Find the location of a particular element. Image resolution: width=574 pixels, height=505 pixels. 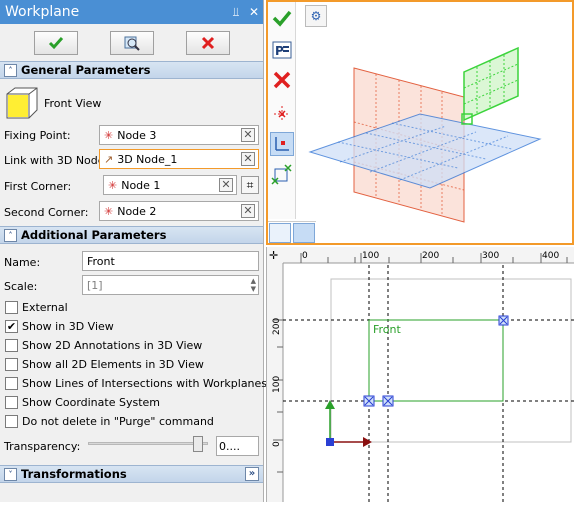

clear-link-button: ✕ is located at coordinates (248, 159).